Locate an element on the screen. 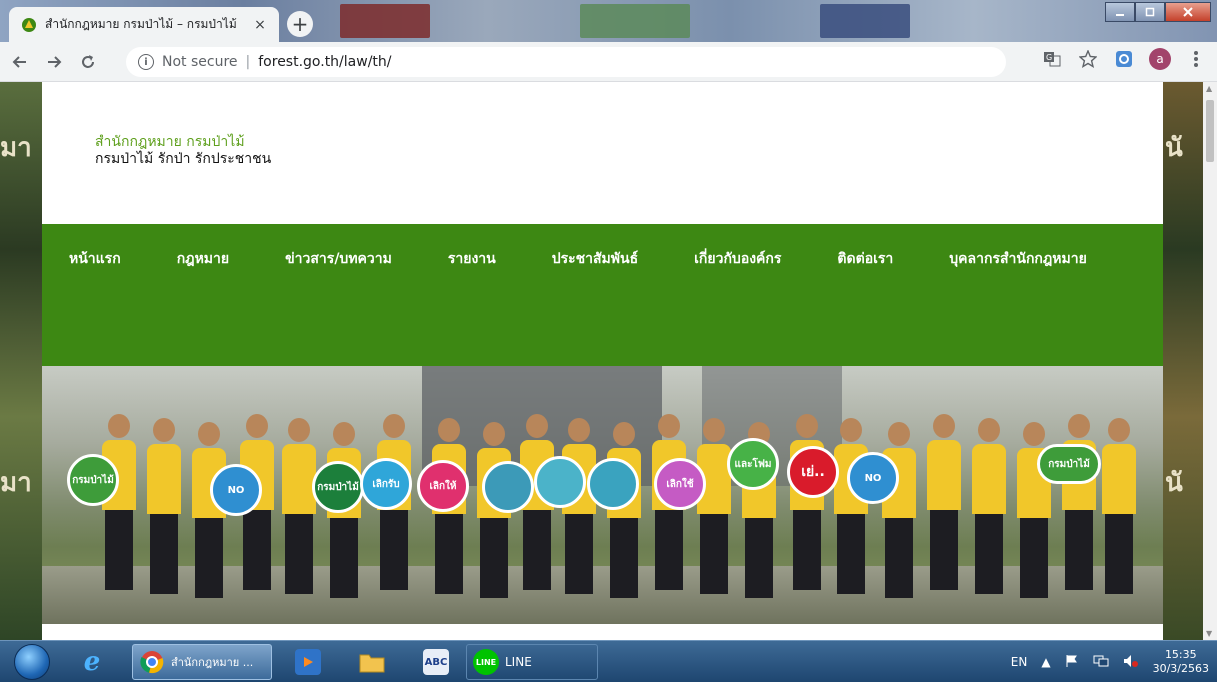 The width and height of the screenshot is (1217, 682). bookmark-star-icon is located at coordinates (1088, 59).